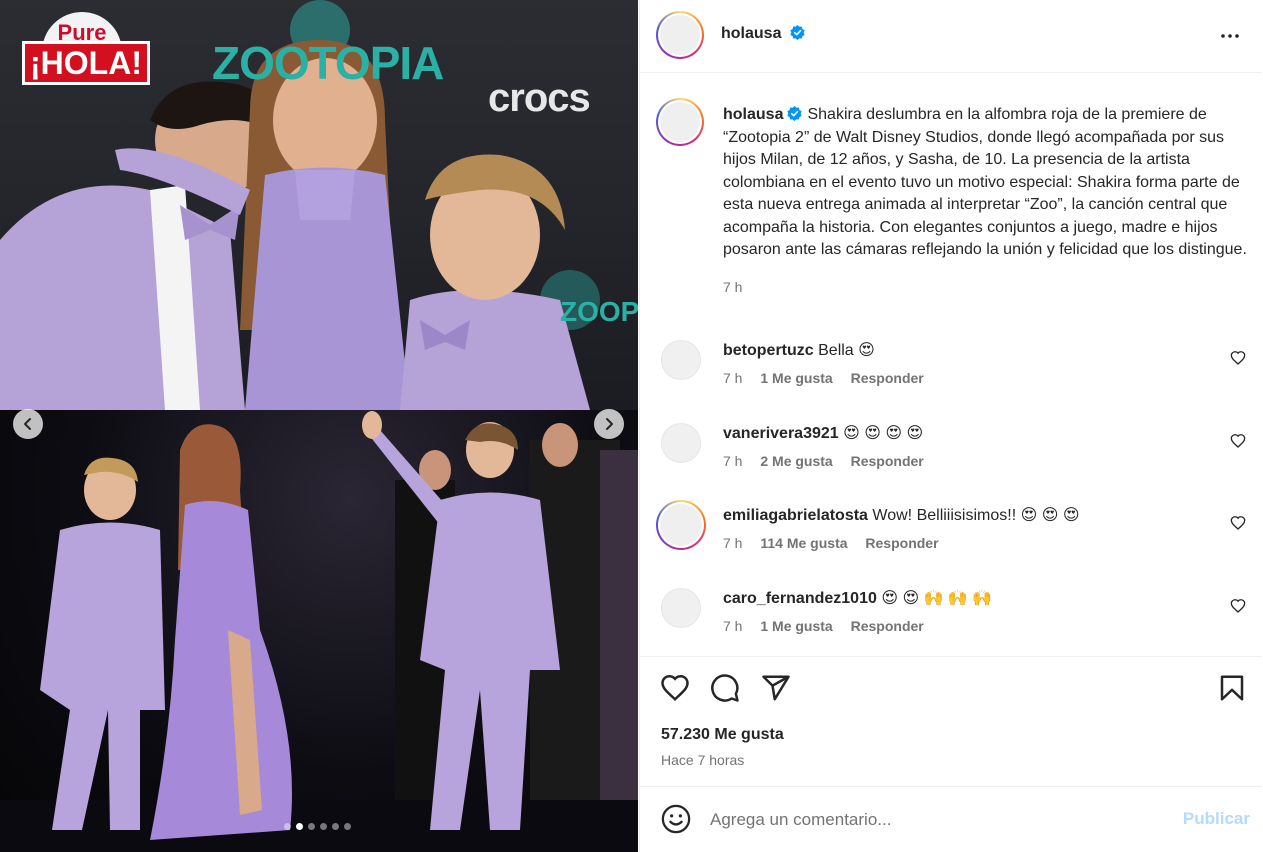 Image resolution: width=1263 pixels, height=852 pixels. Describe the element at coordinates (846, 350) in the screenshot. I see `comment-text: Bella 😍` at that location.